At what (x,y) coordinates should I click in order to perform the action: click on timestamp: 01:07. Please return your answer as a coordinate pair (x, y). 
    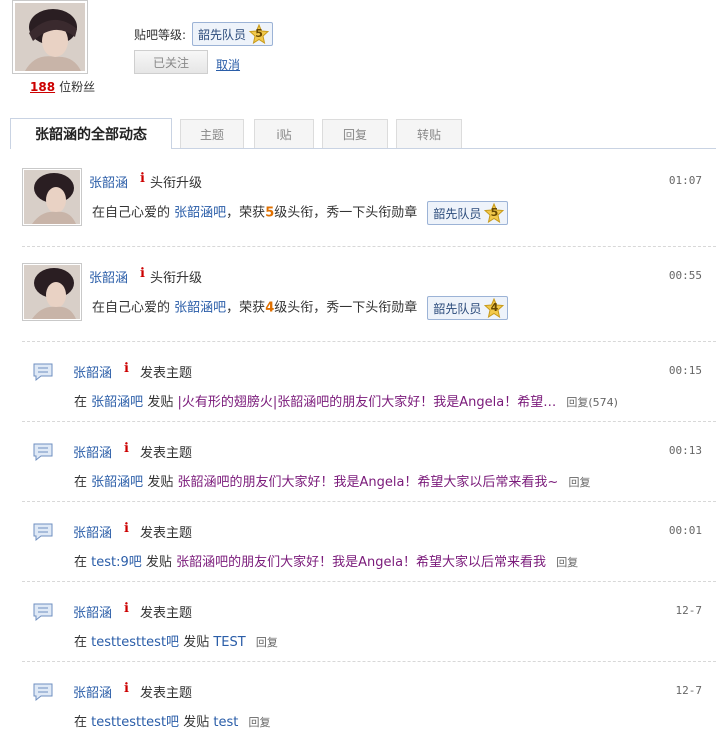
    Looking at the image, I should click on (685, 180).